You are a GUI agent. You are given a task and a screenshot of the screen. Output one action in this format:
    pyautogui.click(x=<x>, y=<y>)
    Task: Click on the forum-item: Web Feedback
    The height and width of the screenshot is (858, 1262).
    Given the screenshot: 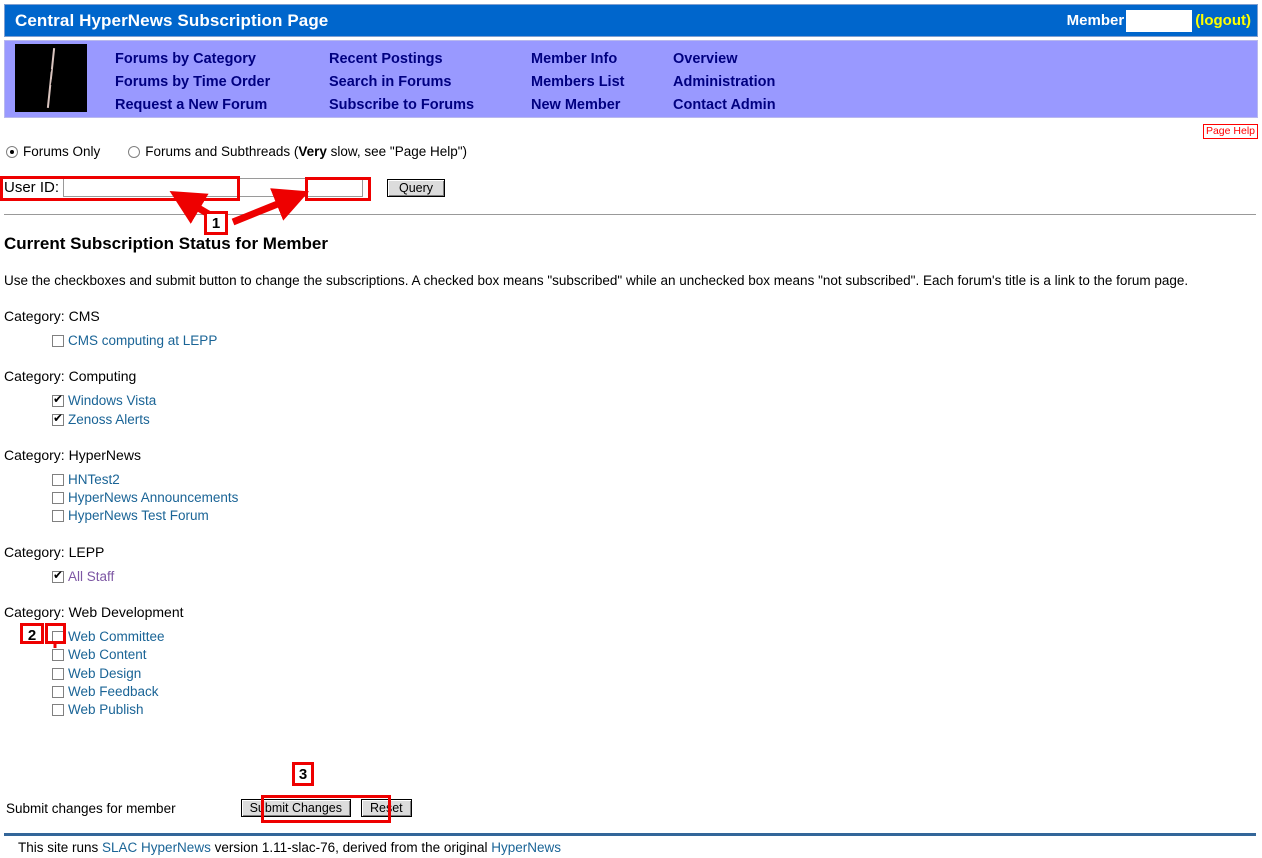 What is the action you would take?
    pyautogui.click(x=655, y=692)
    